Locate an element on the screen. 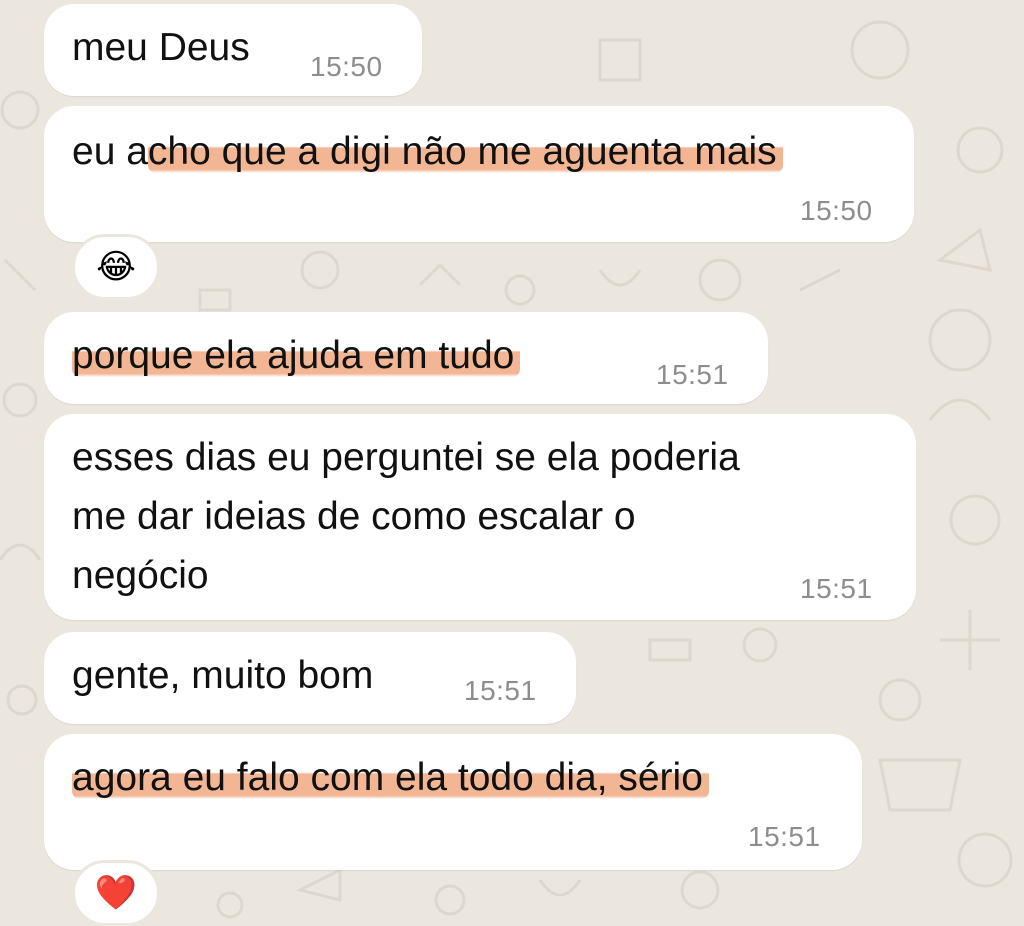  highlighted-text: porque ela ajuda em tudo is located at coordinates (296, 355).